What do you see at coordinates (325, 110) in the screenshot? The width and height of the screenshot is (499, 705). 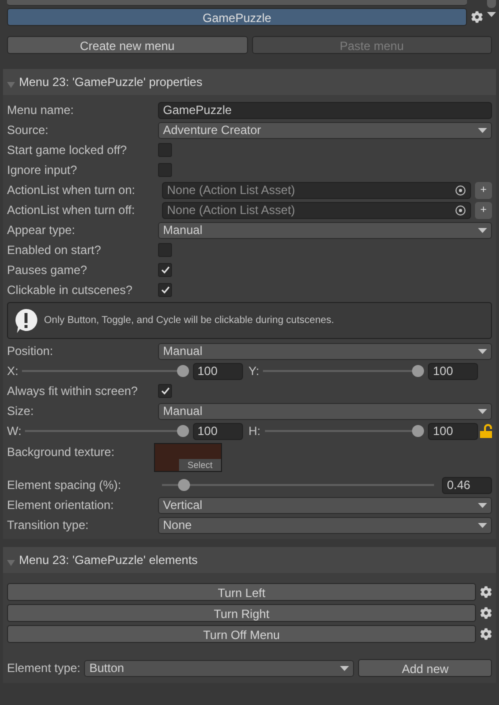 I see `text-field: GamePuzzle` at bounding box center [325, 110].